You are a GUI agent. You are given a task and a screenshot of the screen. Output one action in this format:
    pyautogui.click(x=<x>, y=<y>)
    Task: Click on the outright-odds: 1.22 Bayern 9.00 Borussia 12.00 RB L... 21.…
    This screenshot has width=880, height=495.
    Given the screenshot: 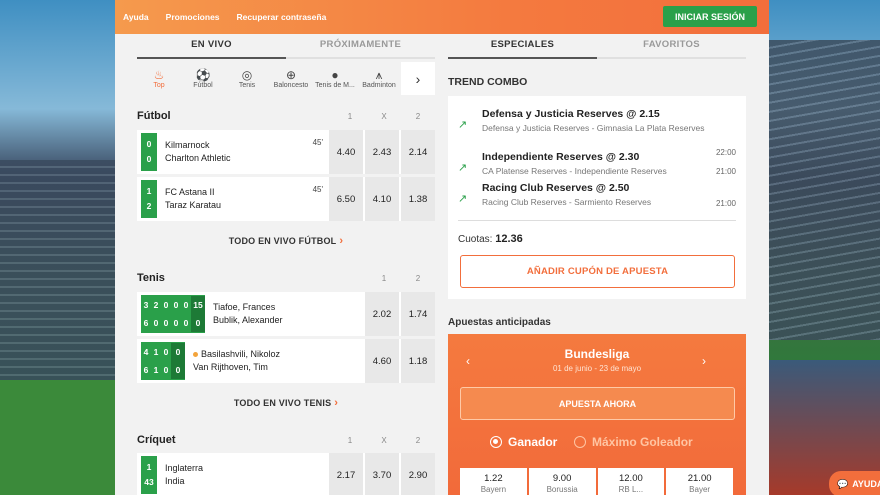 What is the action you would take?
    pyautogui.click(x=597, y=481)
    